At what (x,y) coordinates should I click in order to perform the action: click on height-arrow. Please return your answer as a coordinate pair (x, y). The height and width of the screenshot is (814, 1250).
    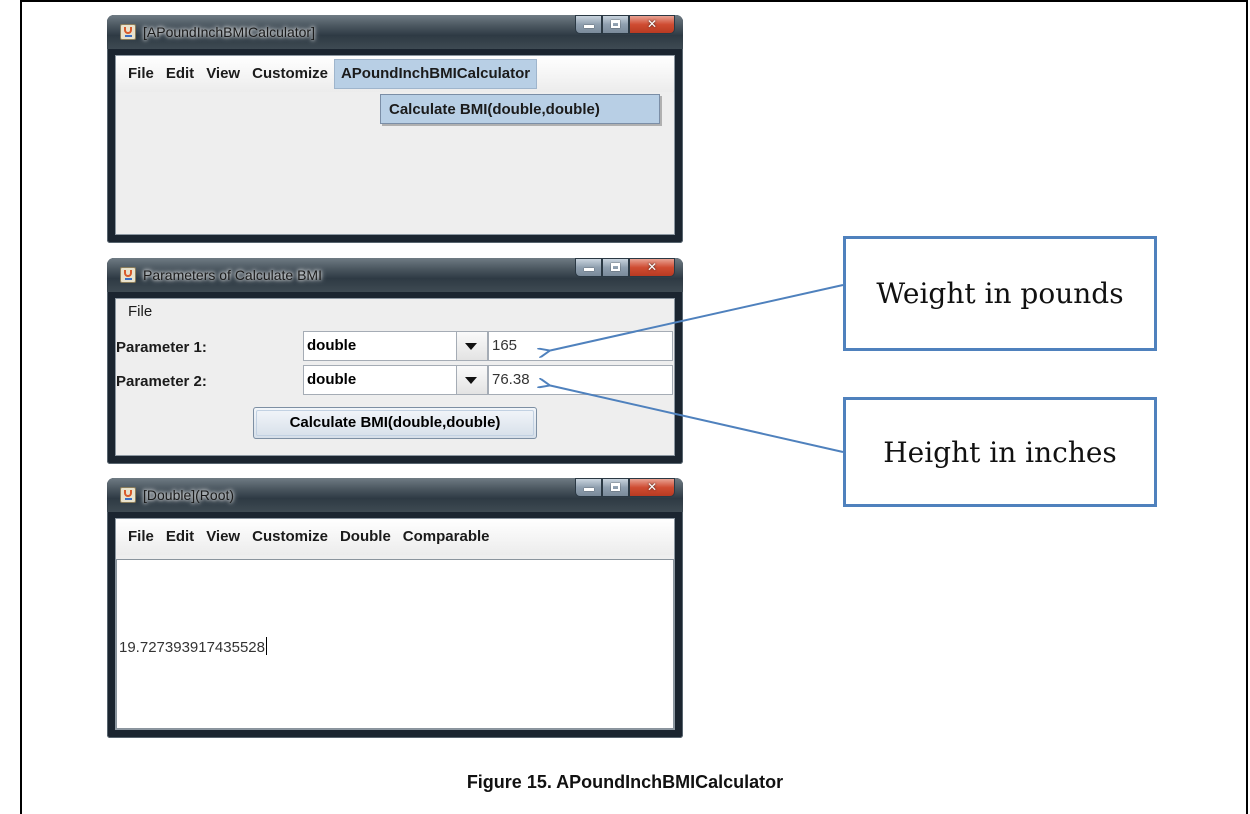
    Looking at the image, I should click on (696, 419).